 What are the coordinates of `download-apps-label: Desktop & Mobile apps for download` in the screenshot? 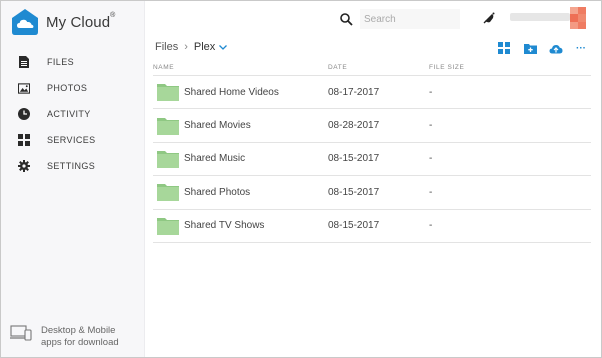 It's located at (80, 337).